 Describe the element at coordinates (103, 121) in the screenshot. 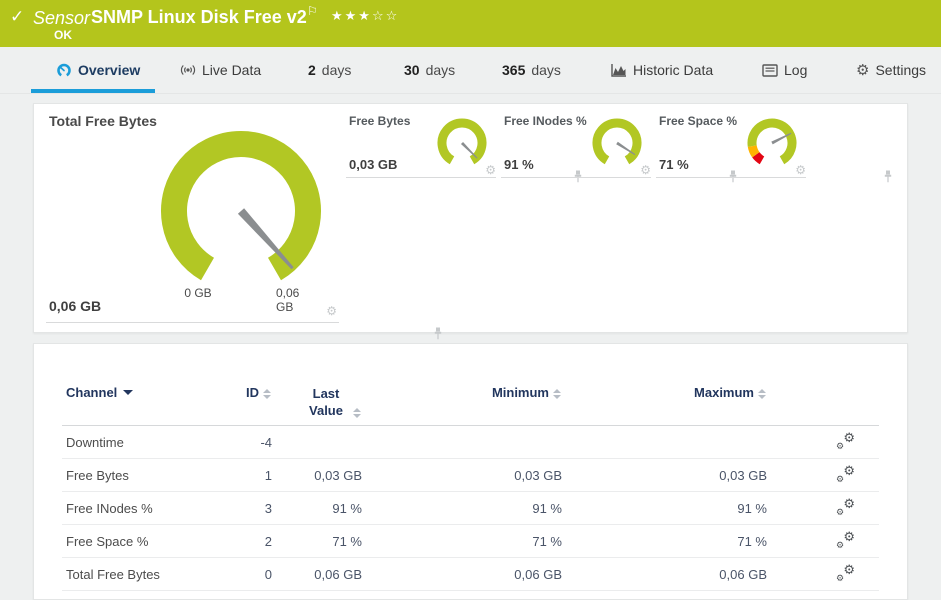

I see `gauge-title: Total Free Bytes` at that location.